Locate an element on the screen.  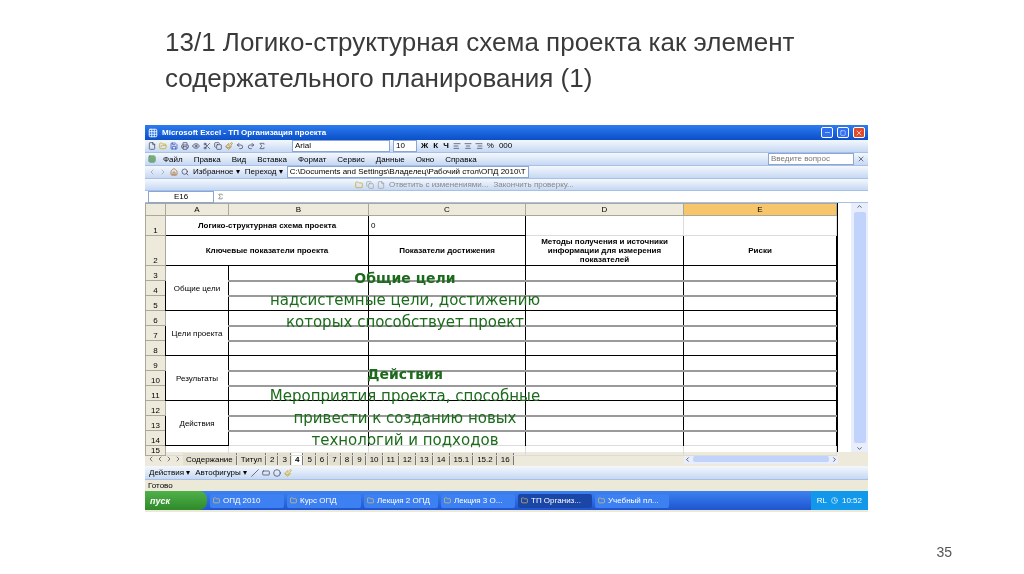
align-right-icon is located at coordinates (478, 146).